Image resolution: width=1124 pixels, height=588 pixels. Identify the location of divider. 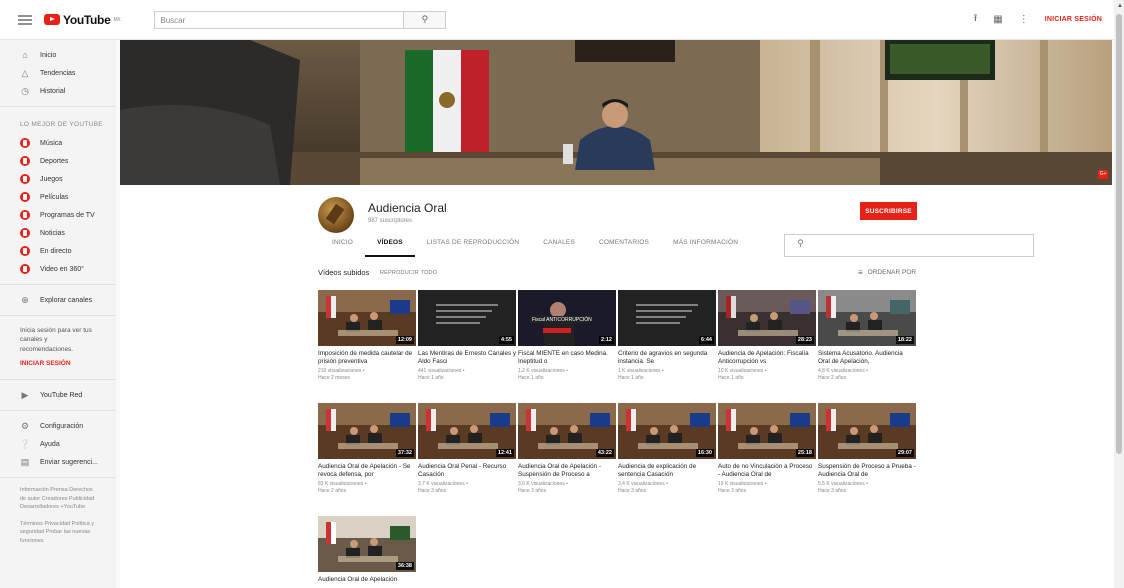
(58, 478).